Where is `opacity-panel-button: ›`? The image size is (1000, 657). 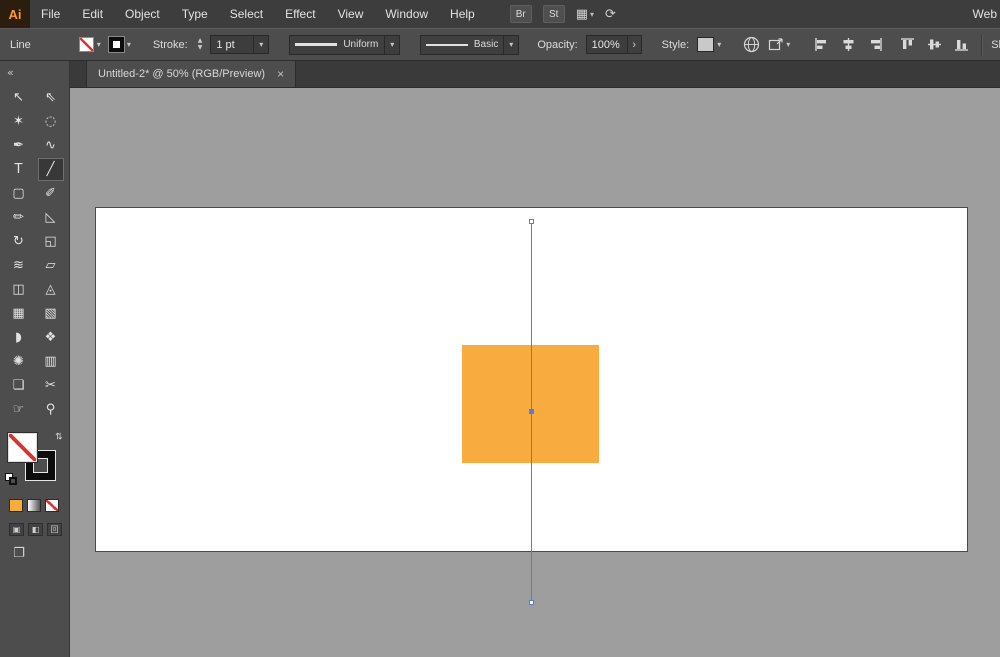
opacity-panel-button: › is located at coordinates (634, 44).